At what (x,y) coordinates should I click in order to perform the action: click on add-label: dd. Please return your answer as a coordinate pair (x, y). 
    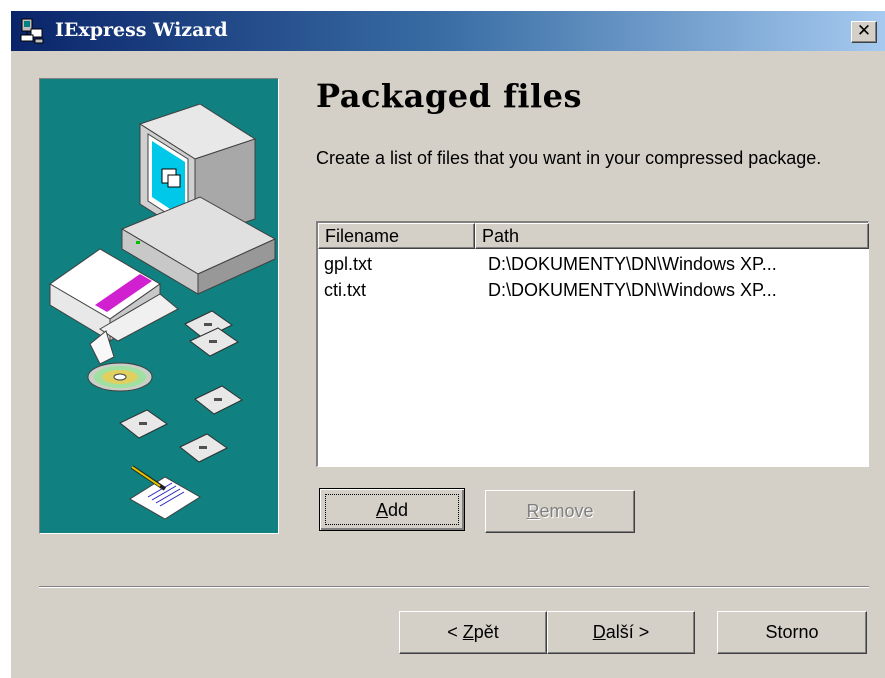
    Looking at the image, I should click on (398, 510).